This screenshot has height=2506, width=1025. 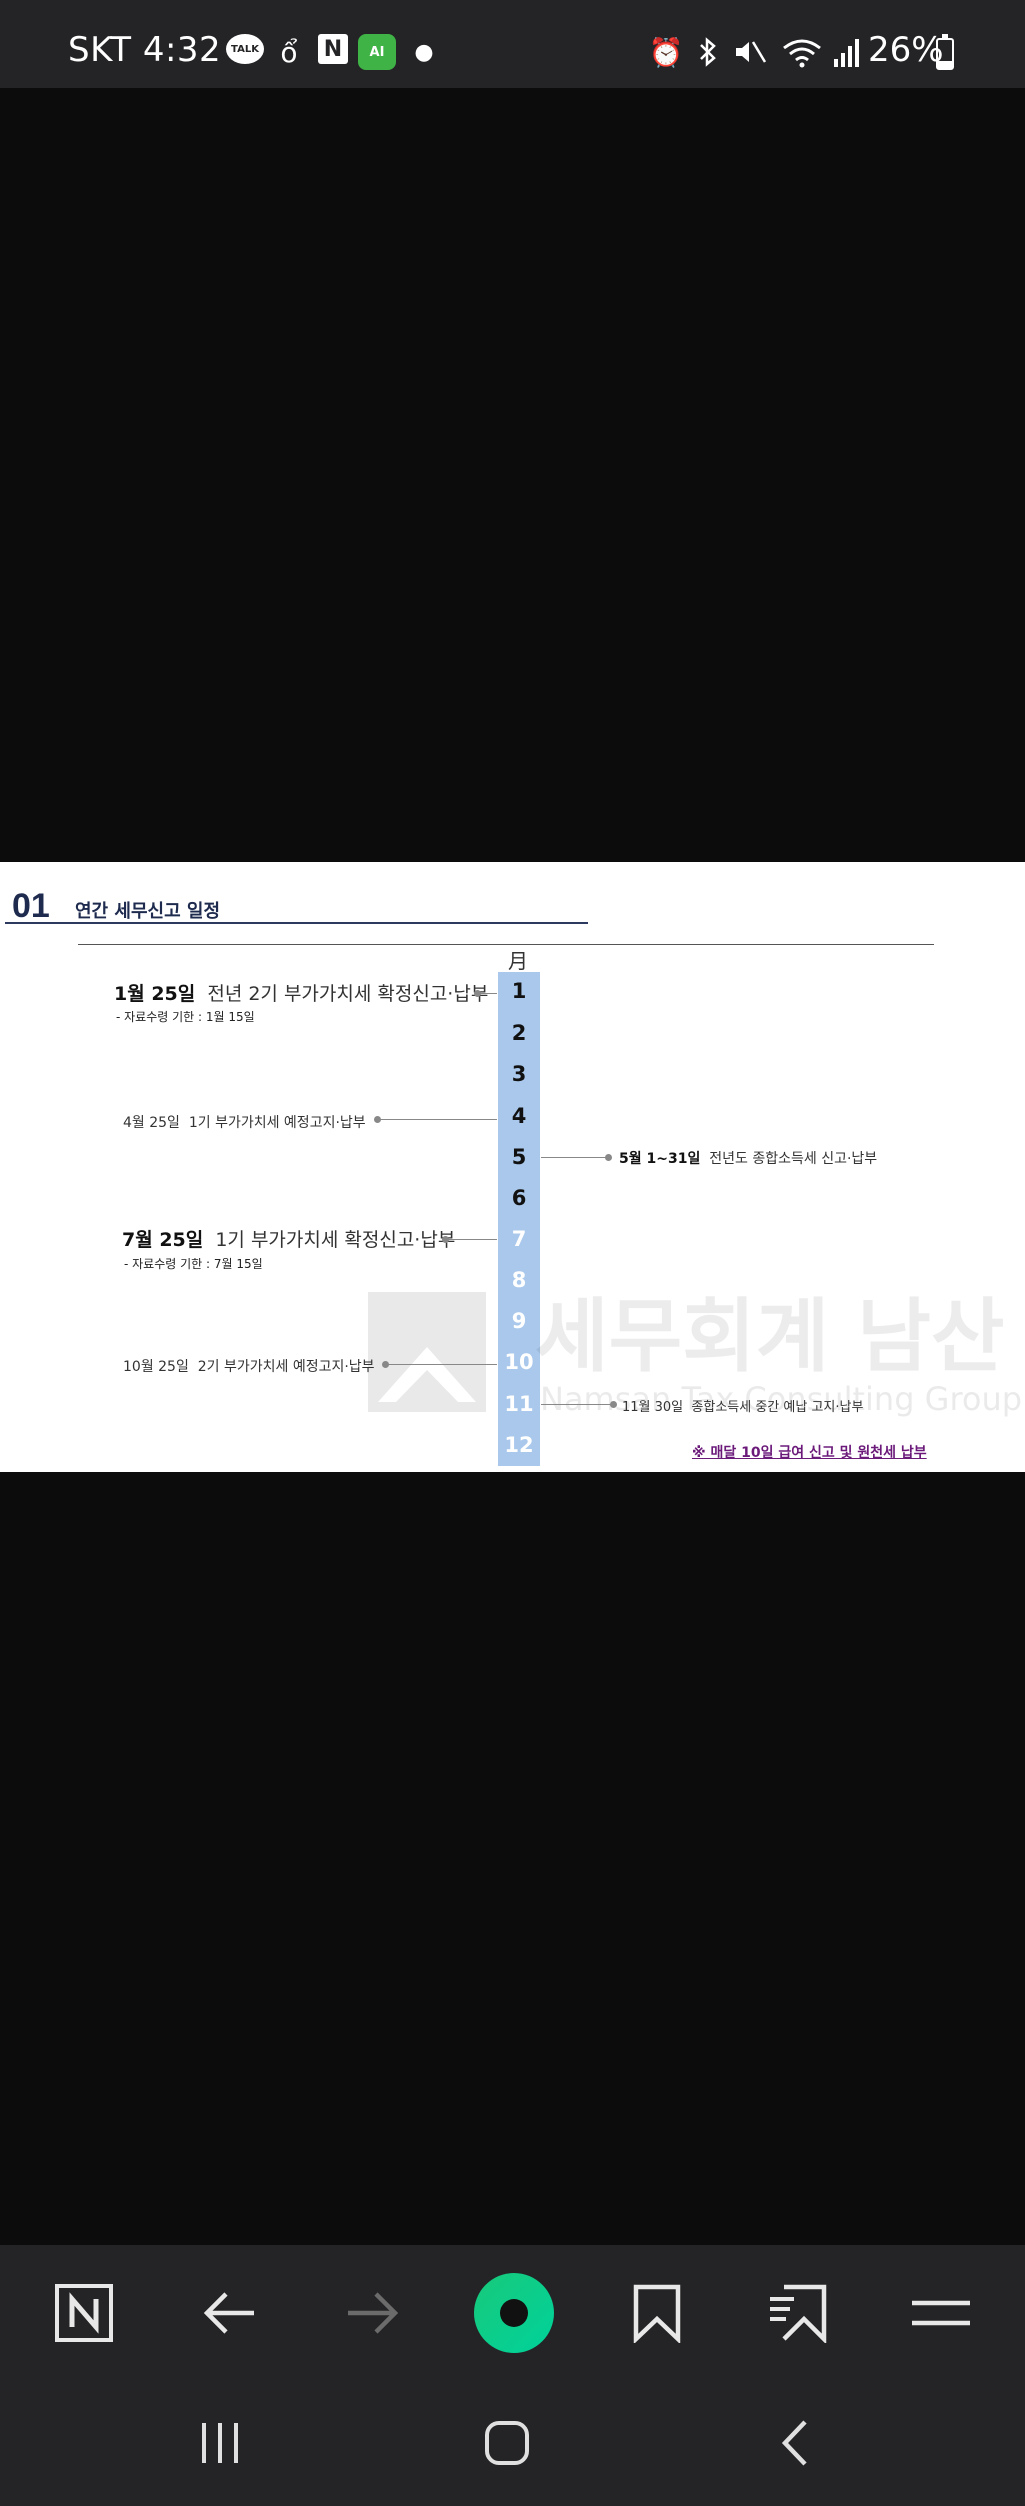 I want to click on home-icon, so click(x=507, y=2443).